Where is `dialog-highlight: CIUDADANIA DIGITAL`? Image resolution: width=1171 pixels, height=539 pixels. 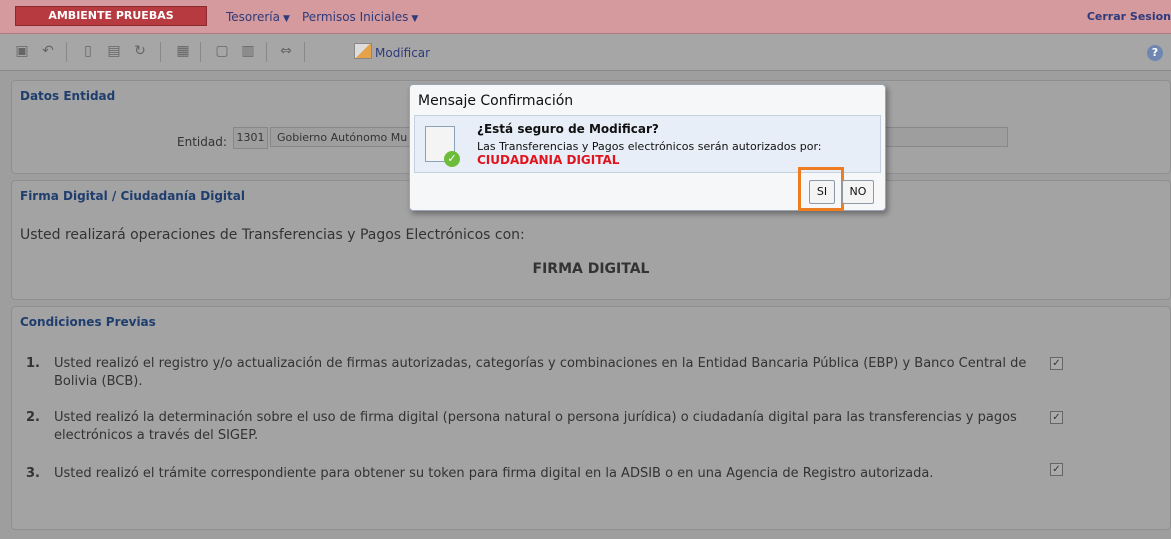 dialog-highlight: CIUDADANIA DIGITAL is located at coordinates (548, 160).